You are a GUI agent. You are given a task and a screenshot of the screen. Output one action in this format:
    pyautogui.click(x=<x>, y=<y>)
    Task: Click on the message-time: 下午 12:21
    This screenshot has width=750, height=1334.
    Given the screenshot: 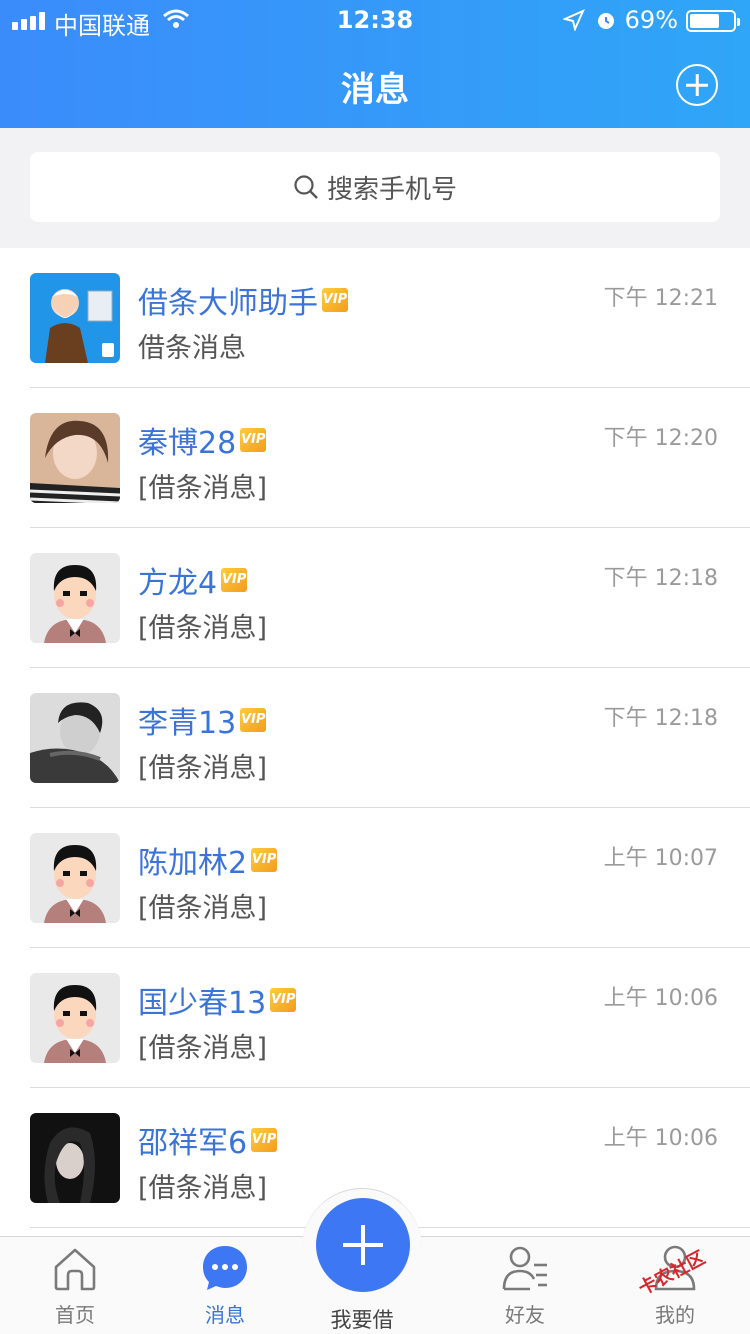 What is the action you would take?
    pyautogui.click(x=660, y=298)
    